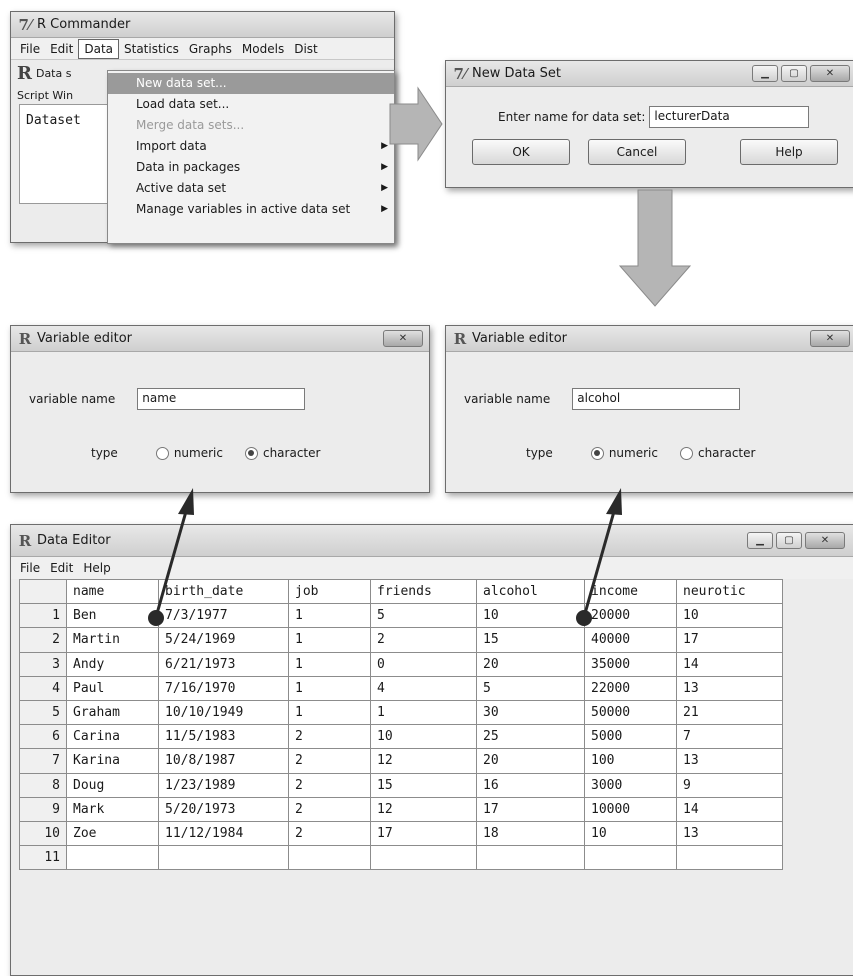 The height and width of the screenshot is (976, 853). Describe the element at coordinates (729, 591) in the screenshot. I see `column-header-neurotic: neurotic` at that location.